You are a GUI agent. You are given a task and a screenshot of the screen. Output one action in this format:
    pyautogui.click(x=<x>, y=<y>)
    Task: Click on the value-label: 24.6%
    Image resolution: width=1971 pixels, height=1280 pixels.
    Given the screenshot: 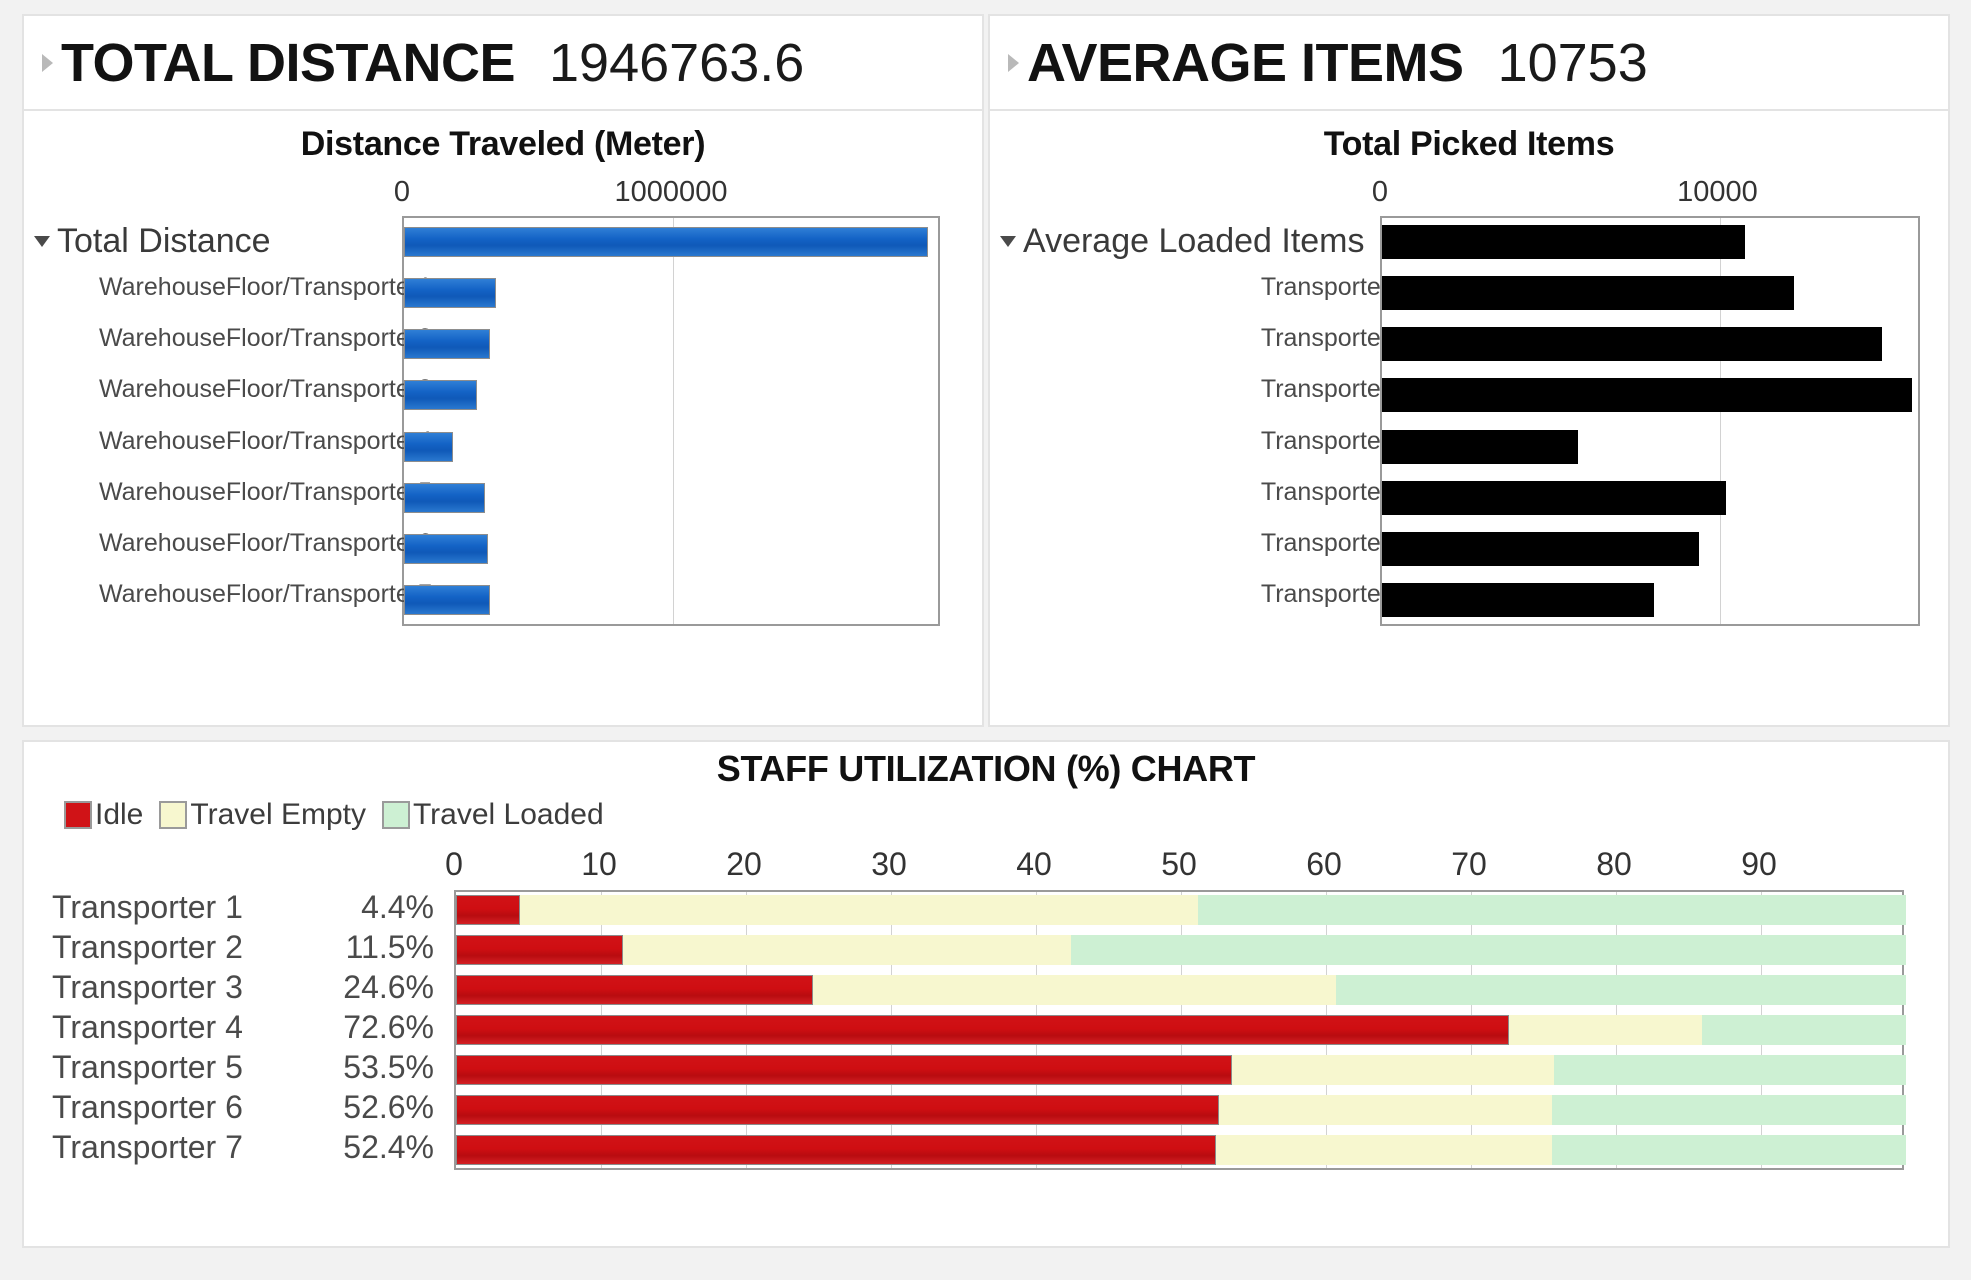 What is the action you would take?
    pyautogui.click(x=388, y=987)
    